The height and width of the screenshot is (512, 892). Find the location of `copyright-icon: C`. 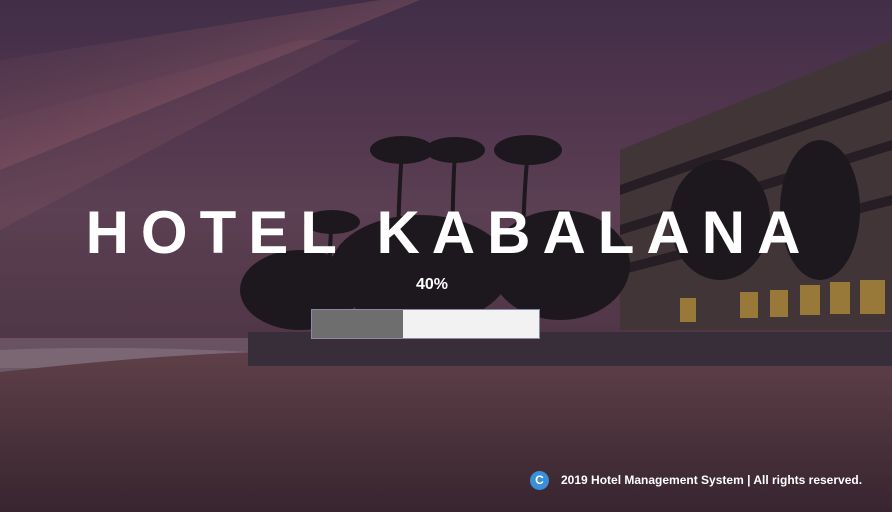

copyright-icon: C is located at coordinates (539, 480).